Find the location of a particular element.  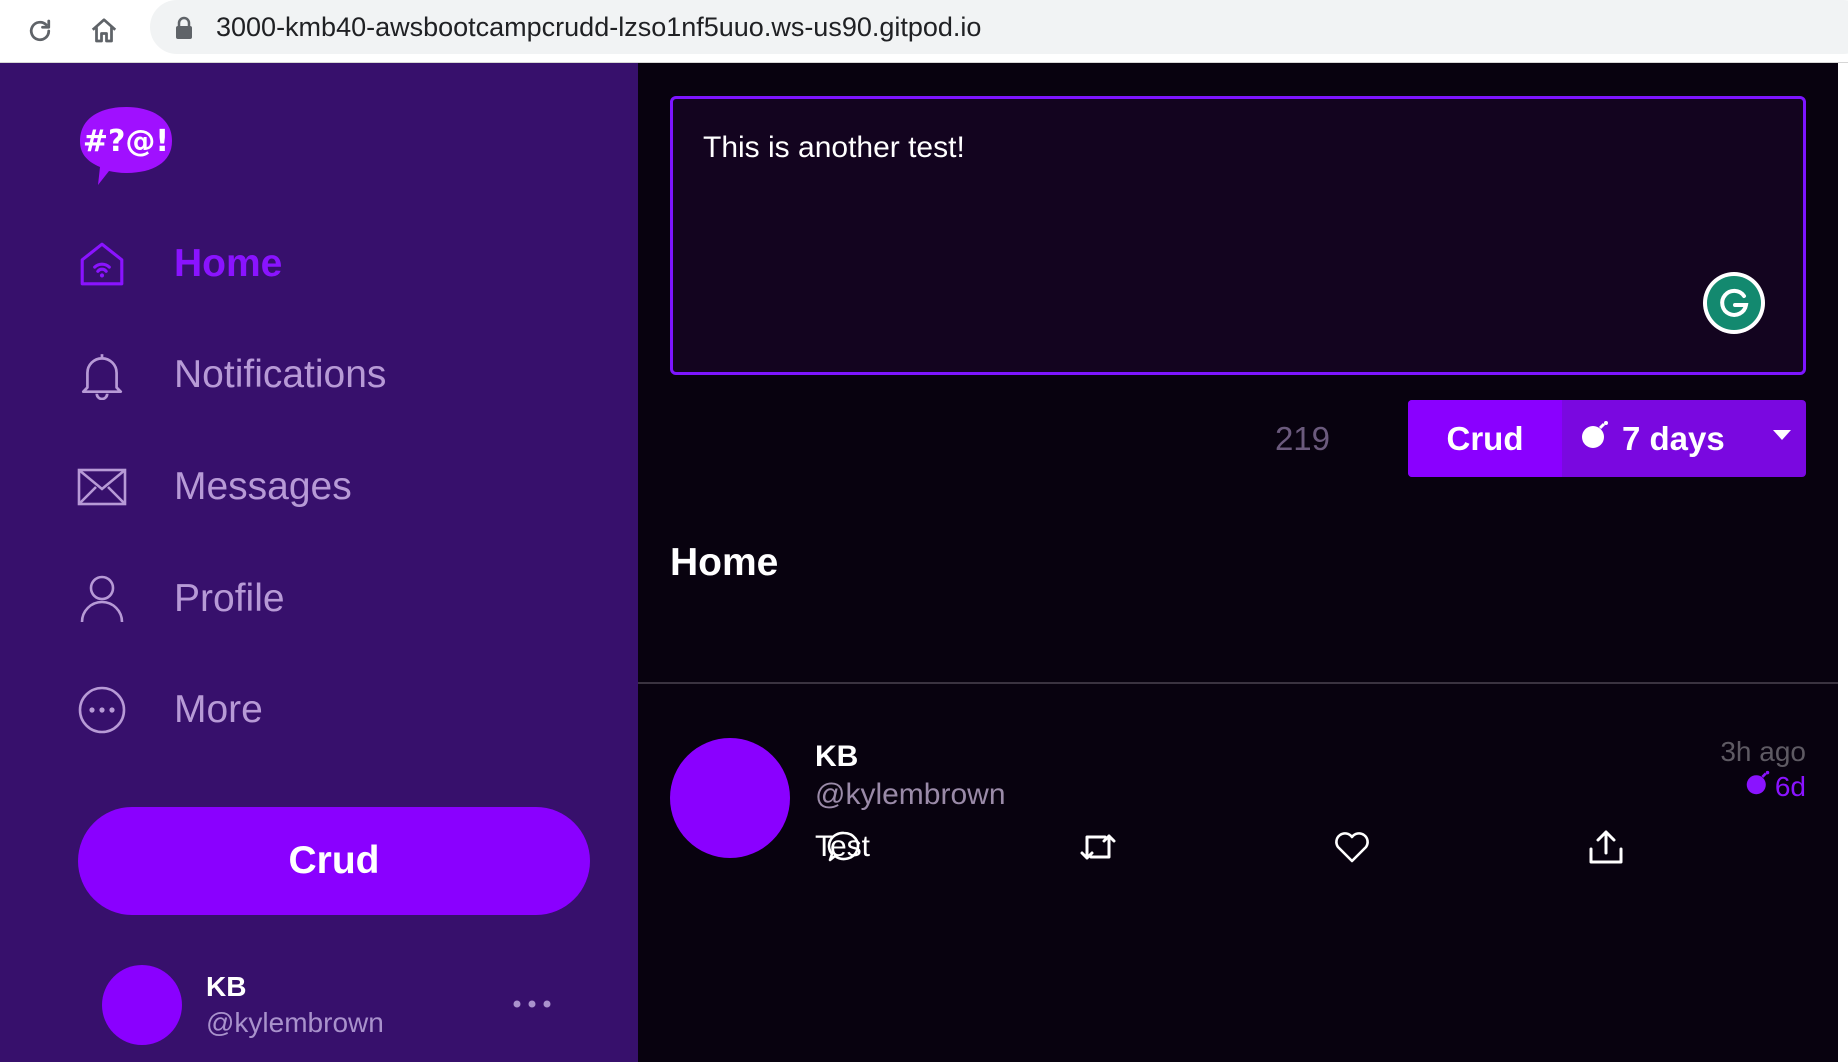

sidebar-item-home: Home is located at coordinates (326, 264).